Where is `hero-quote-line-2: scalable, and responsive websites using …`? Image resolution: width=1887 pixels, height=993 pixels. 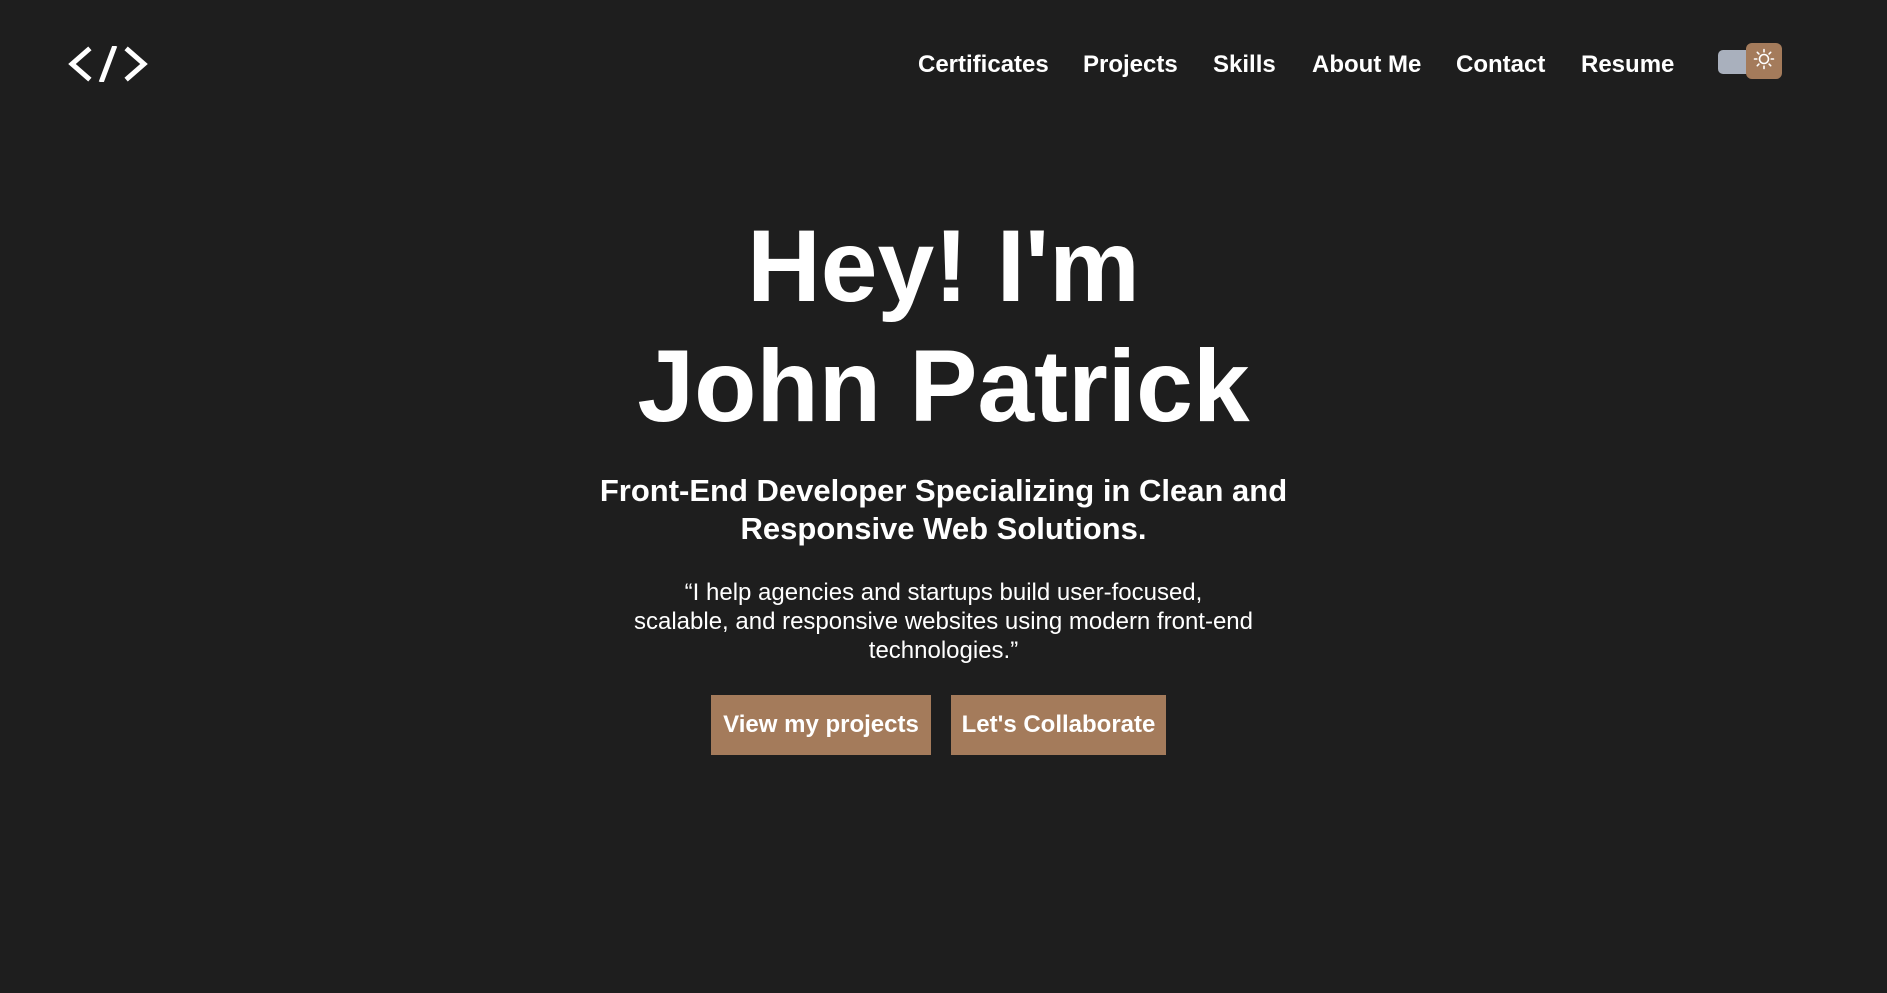 hero-quote-line-2: scalable, and responsive websites using … is located at coordinates (943, 621).